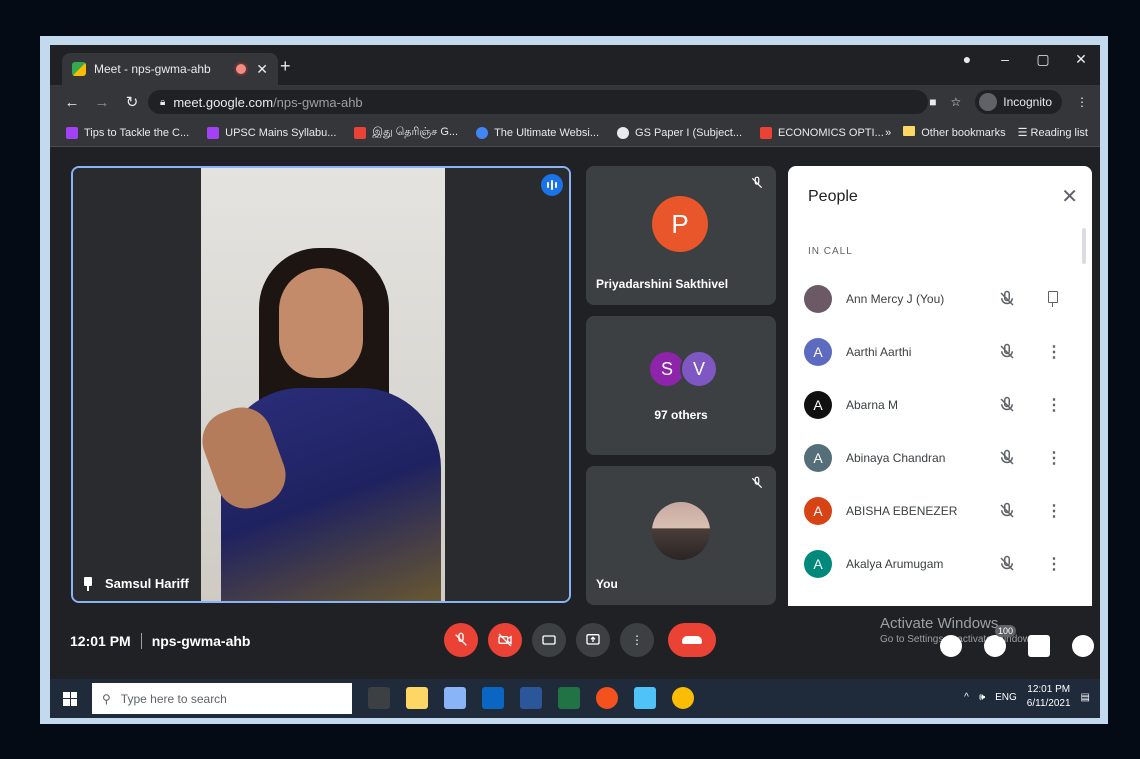 The height and width of the screenshot is (759, 1140). What do you see at coordinates (607, 584) in the screenshot?
I see `self-name: You` at bounding box center [607, 584].